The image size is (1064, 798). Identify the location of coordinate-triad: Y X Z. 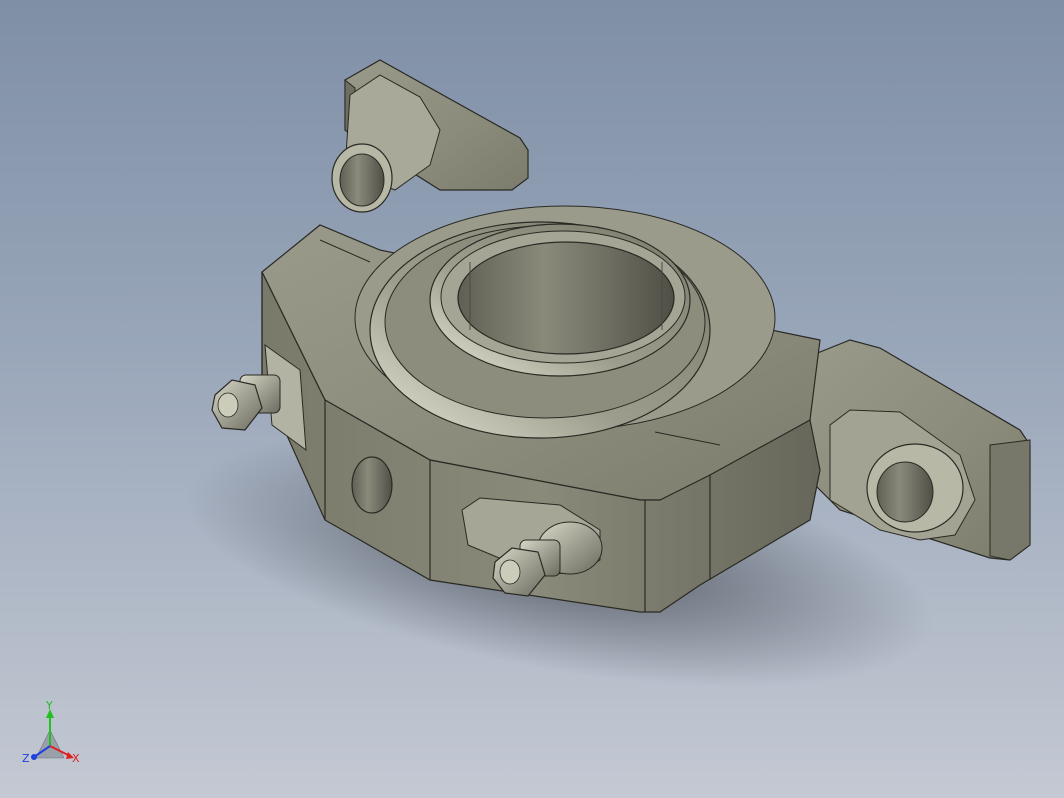
(54, 739).